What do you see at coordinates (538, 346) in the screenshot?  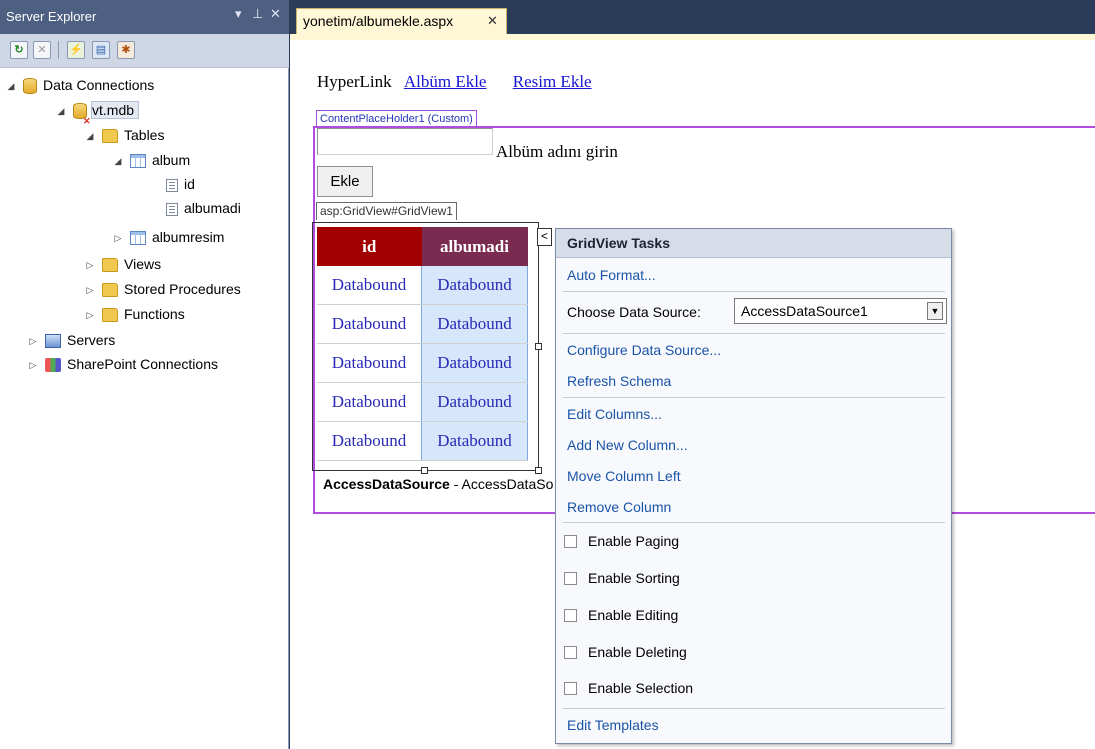 I see `resize-handle-right` at bounding box center [538, 346].